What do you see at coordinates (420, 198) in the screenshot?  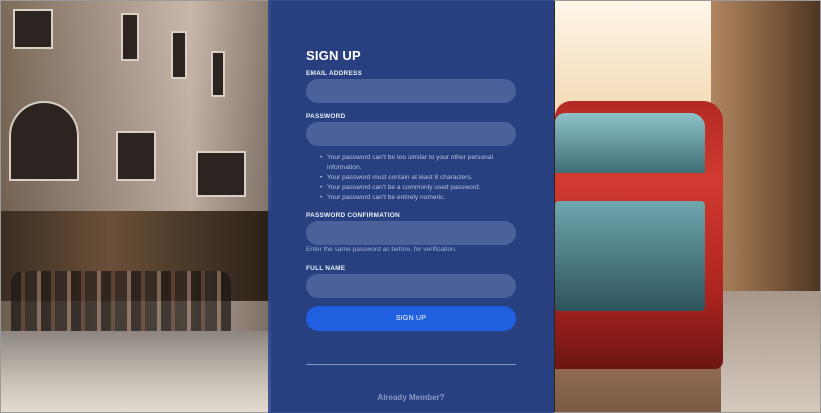 I see `password-hint: Your password can't be entirely numeric.` at bounding box center [420, 198].